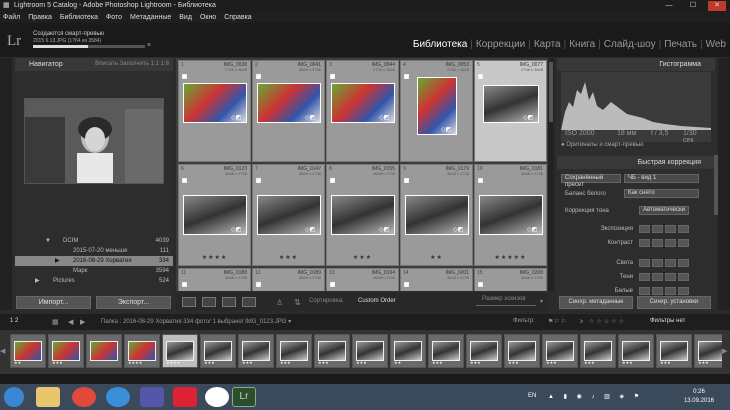 This screenshot has width=730, height=410. Describe the element at coordinates (541, 301) in the screenshot. I see `toolbar-menu-icon: ▾` at that location.